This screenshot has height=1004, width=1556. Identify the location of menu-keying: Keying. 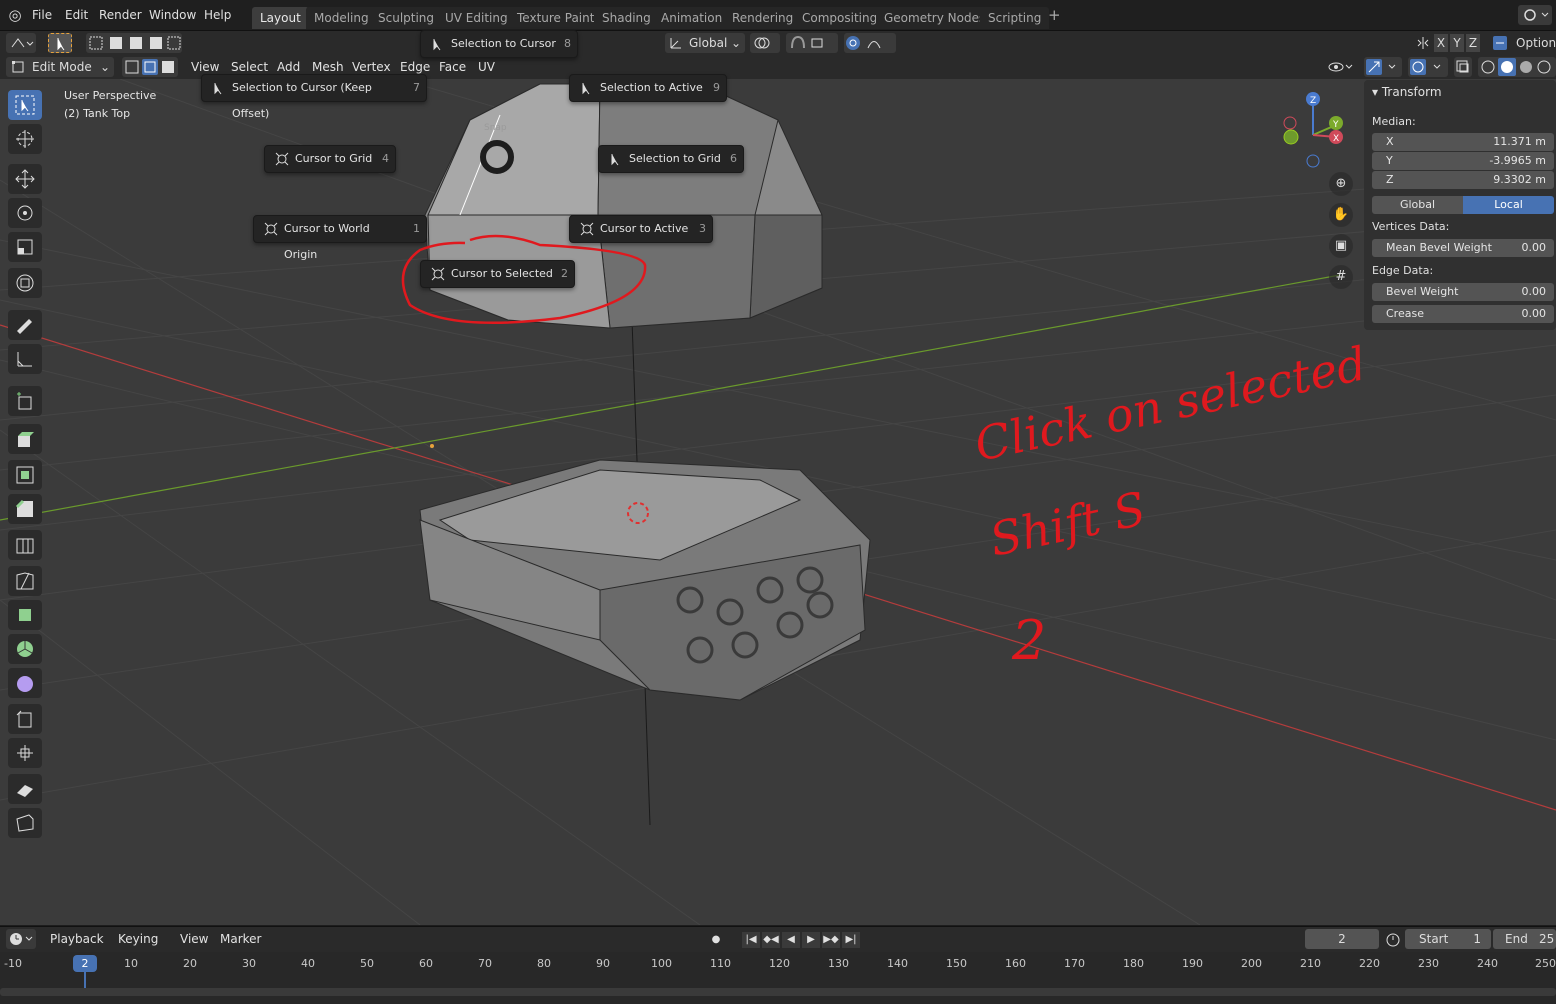
(138, 939).